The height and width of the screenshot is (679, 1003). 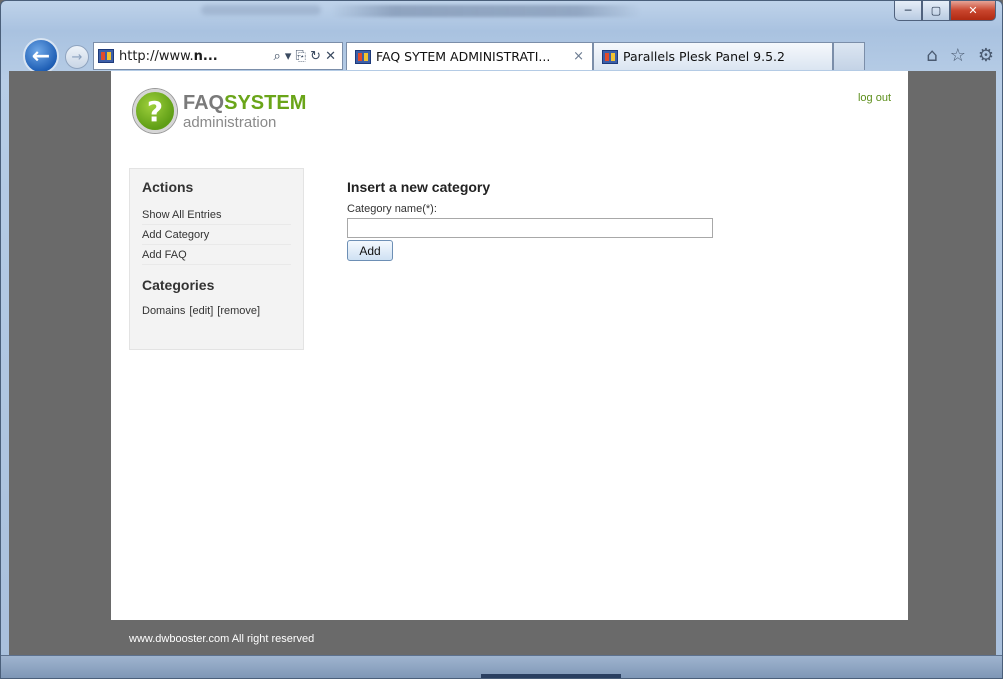 What do you see at coordinates (704, 56) in the screenshot?
I see `tab-label: Parallels Plesk Panel 9.5.2` at bounding box center [704, 56].